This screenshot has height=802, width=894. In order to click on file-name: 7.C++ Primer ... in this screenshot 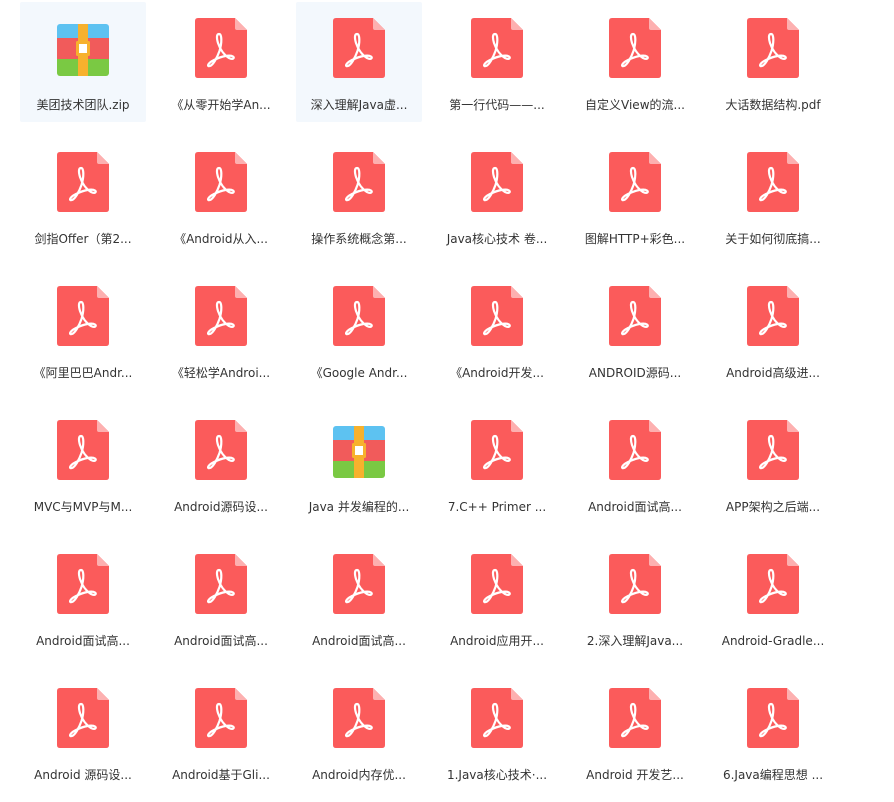, I will do `click(497, 507)`.